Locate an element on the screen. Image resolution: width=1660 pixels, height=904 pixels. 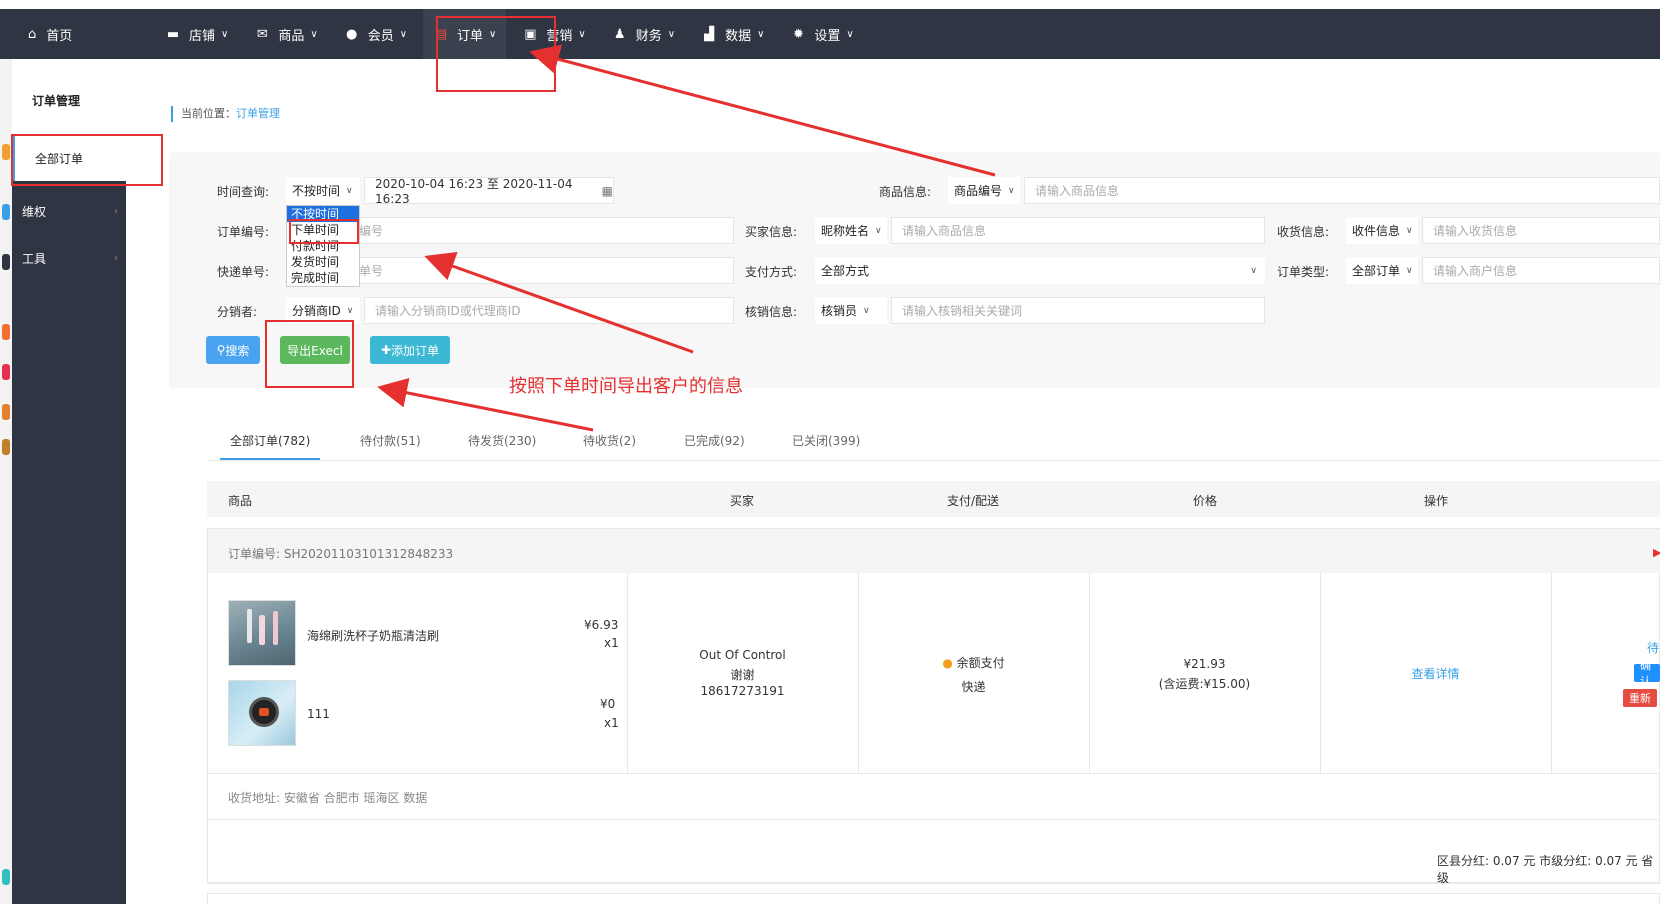
arrow-to-order-time is located at coordinates (559, 302).